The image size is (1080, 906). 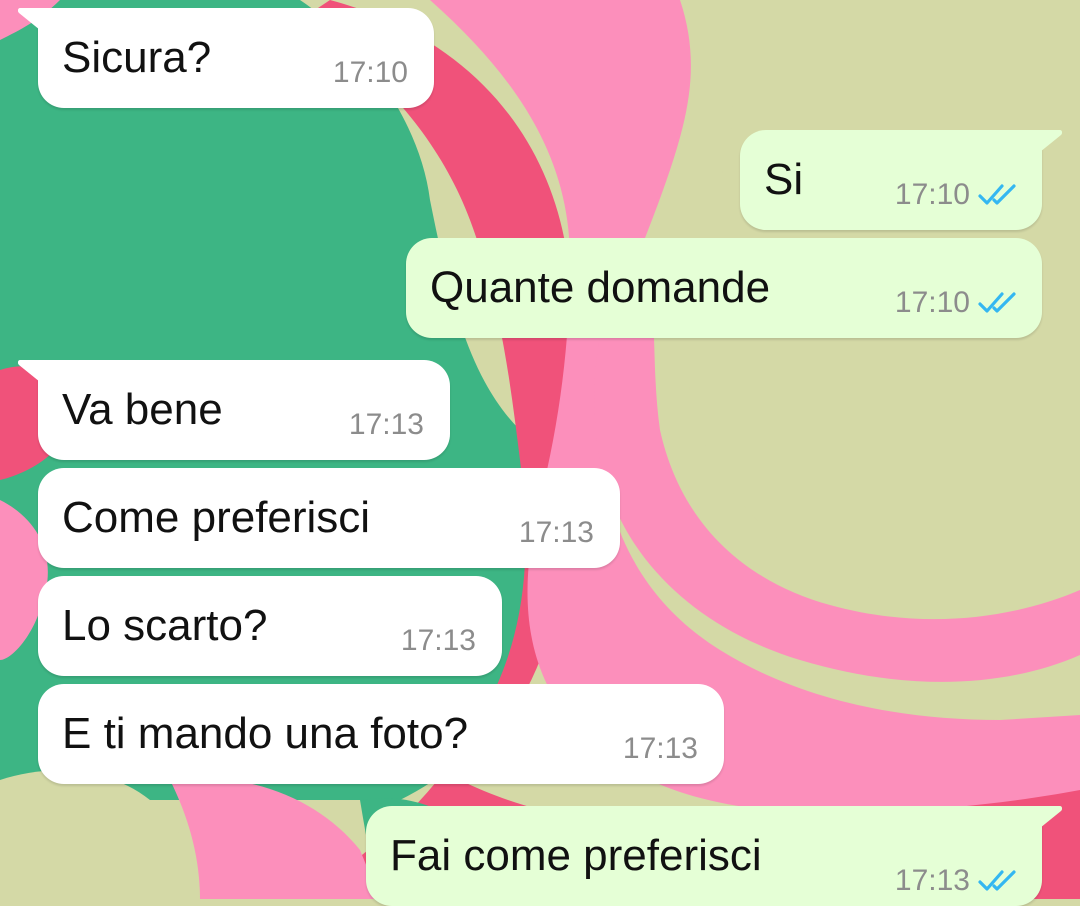 What do you see at coordinates (226, 58) in the screenshot?
I see `message-bubble-incoming: Sicura? 17:10` at bounding box center [226, 58].